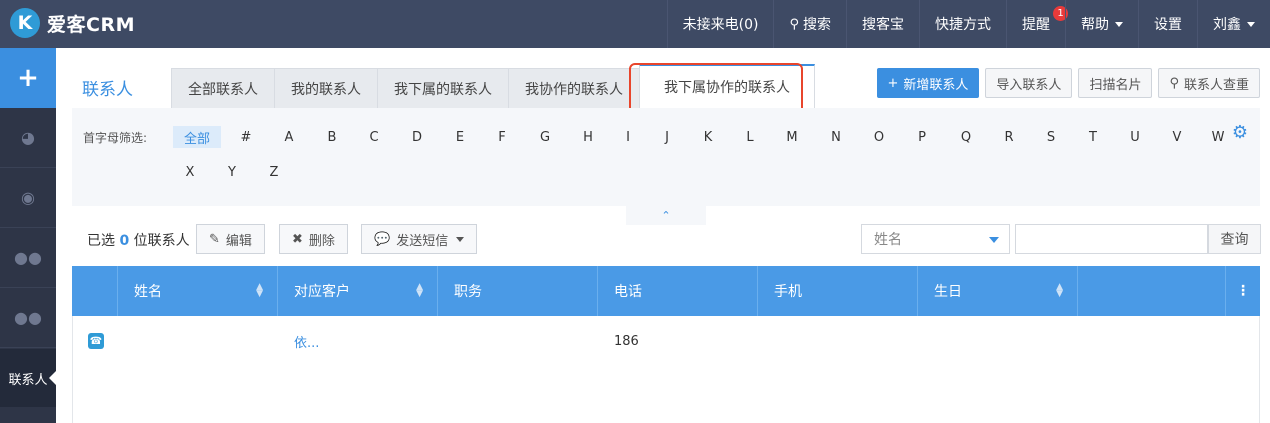 This screenshot has width=1270, height=423. I want to click on user-name: 刘鑫, so click(1227, 25).